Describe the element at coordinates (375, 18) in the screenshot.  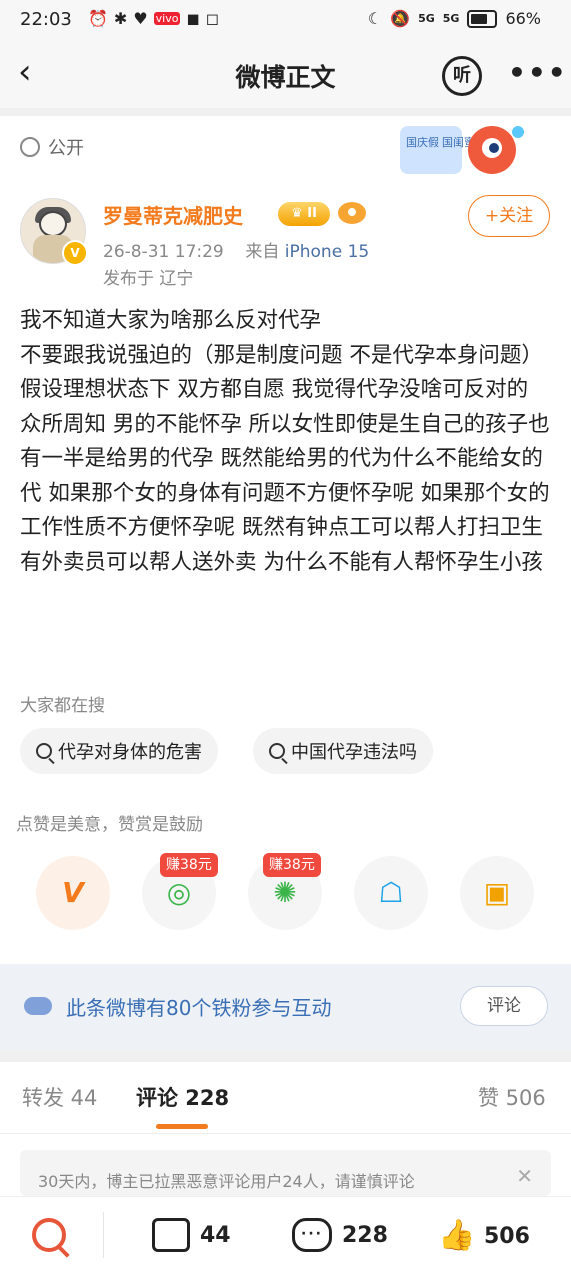
I see `moon-icon: ☾` at that location.